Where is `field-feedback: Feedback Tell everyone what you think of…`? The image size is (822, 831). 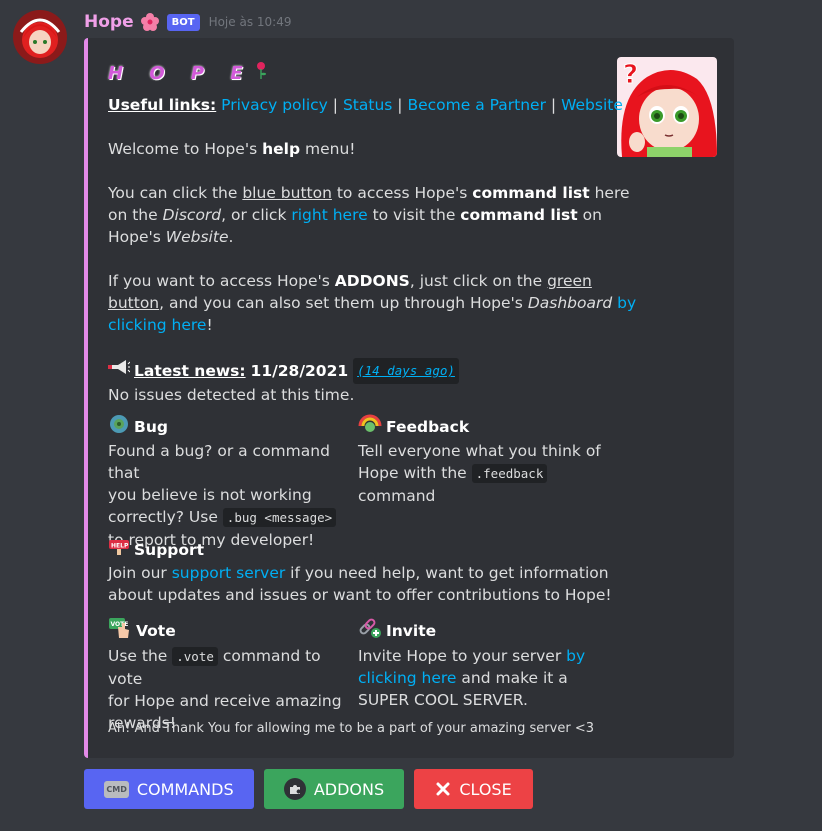 field-feedback: Feedback Tell everyone what you think of… is located at coordinates (483, 460).